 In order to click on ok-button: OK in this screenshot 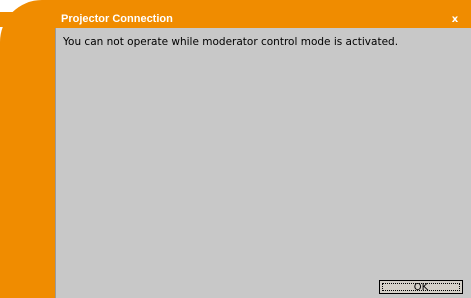, I will do `click(421, 287)`.